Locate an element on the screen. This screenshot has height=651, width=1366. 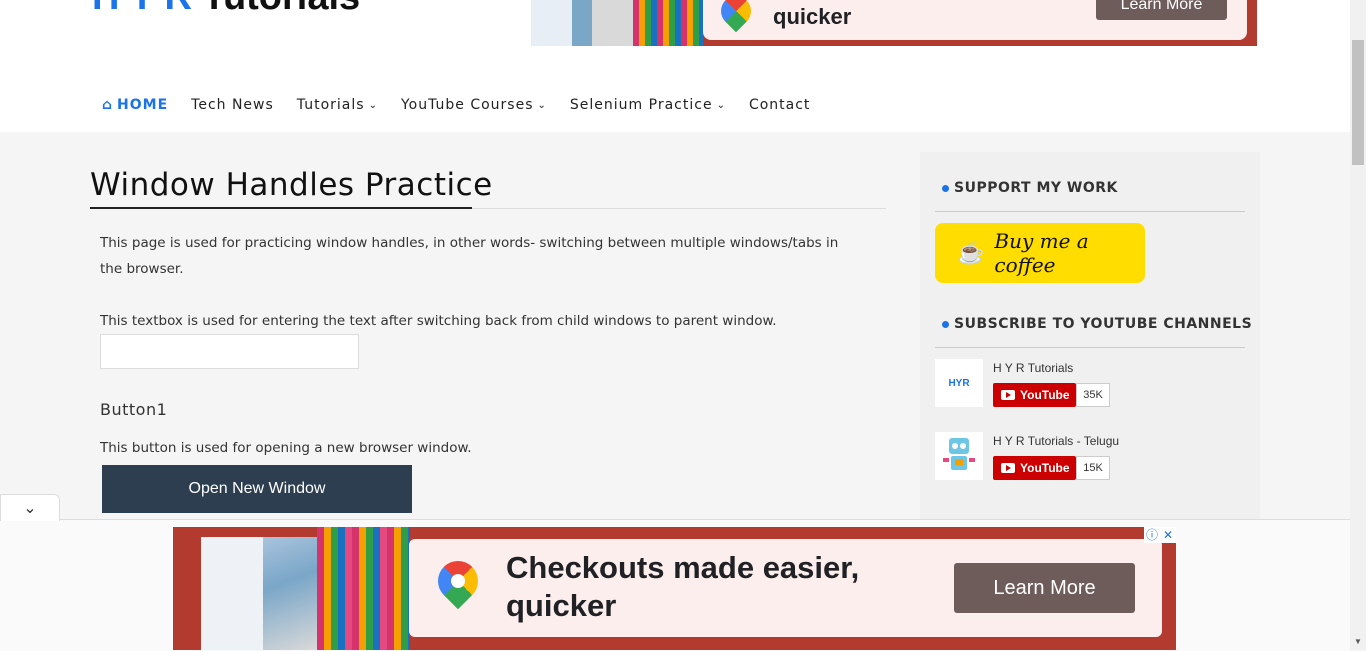
channel-hyr-telugu: H Y R Tutorials - Telugu YouTube 15K is located at coordinates (1090, 457).